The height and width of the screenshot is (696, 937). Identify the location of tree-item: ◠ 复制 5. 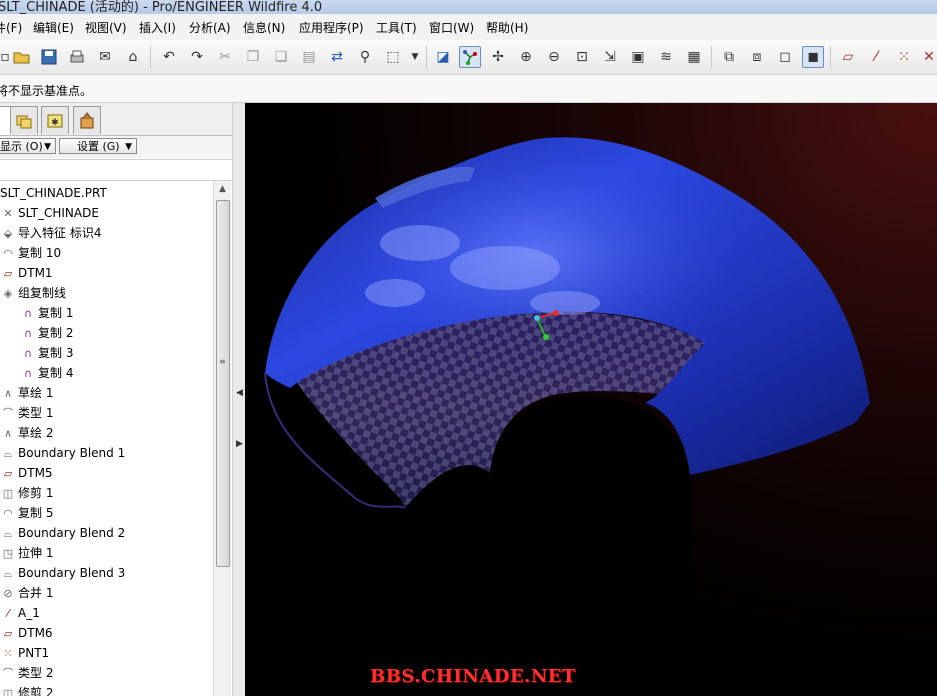
(26, 513).